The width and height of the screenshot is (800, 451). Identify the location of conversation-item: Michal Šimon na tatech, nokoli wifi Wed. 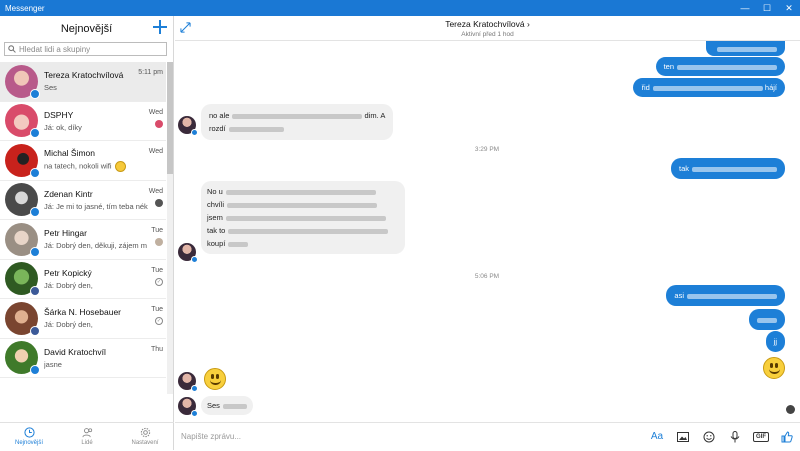
(83, 161).